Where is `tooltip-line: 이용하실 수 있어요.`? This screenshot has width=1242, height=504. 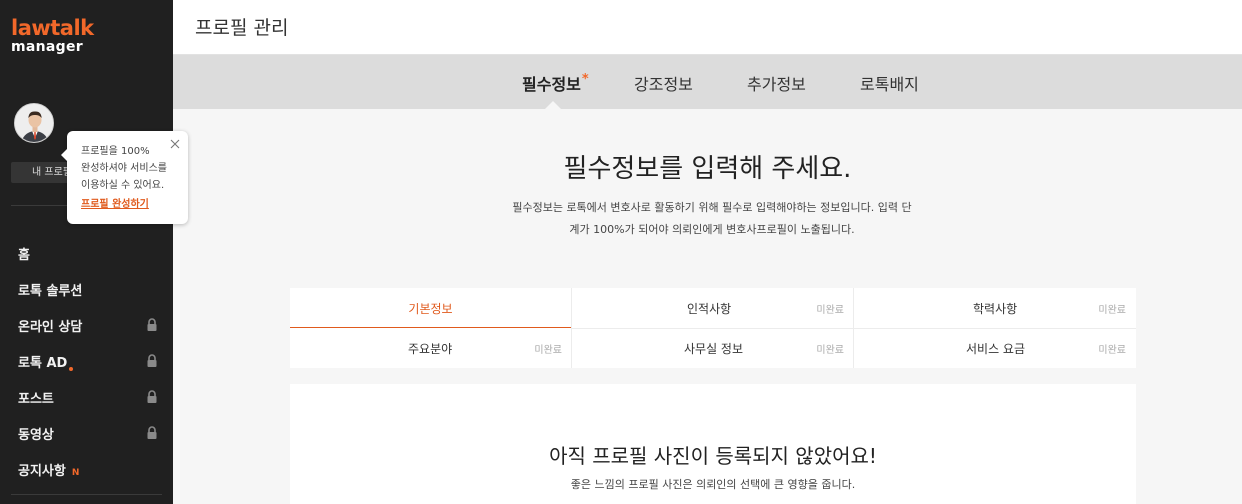
tooltip-line: 이용하실 수 있어요. is located at coordinates (123, 185).